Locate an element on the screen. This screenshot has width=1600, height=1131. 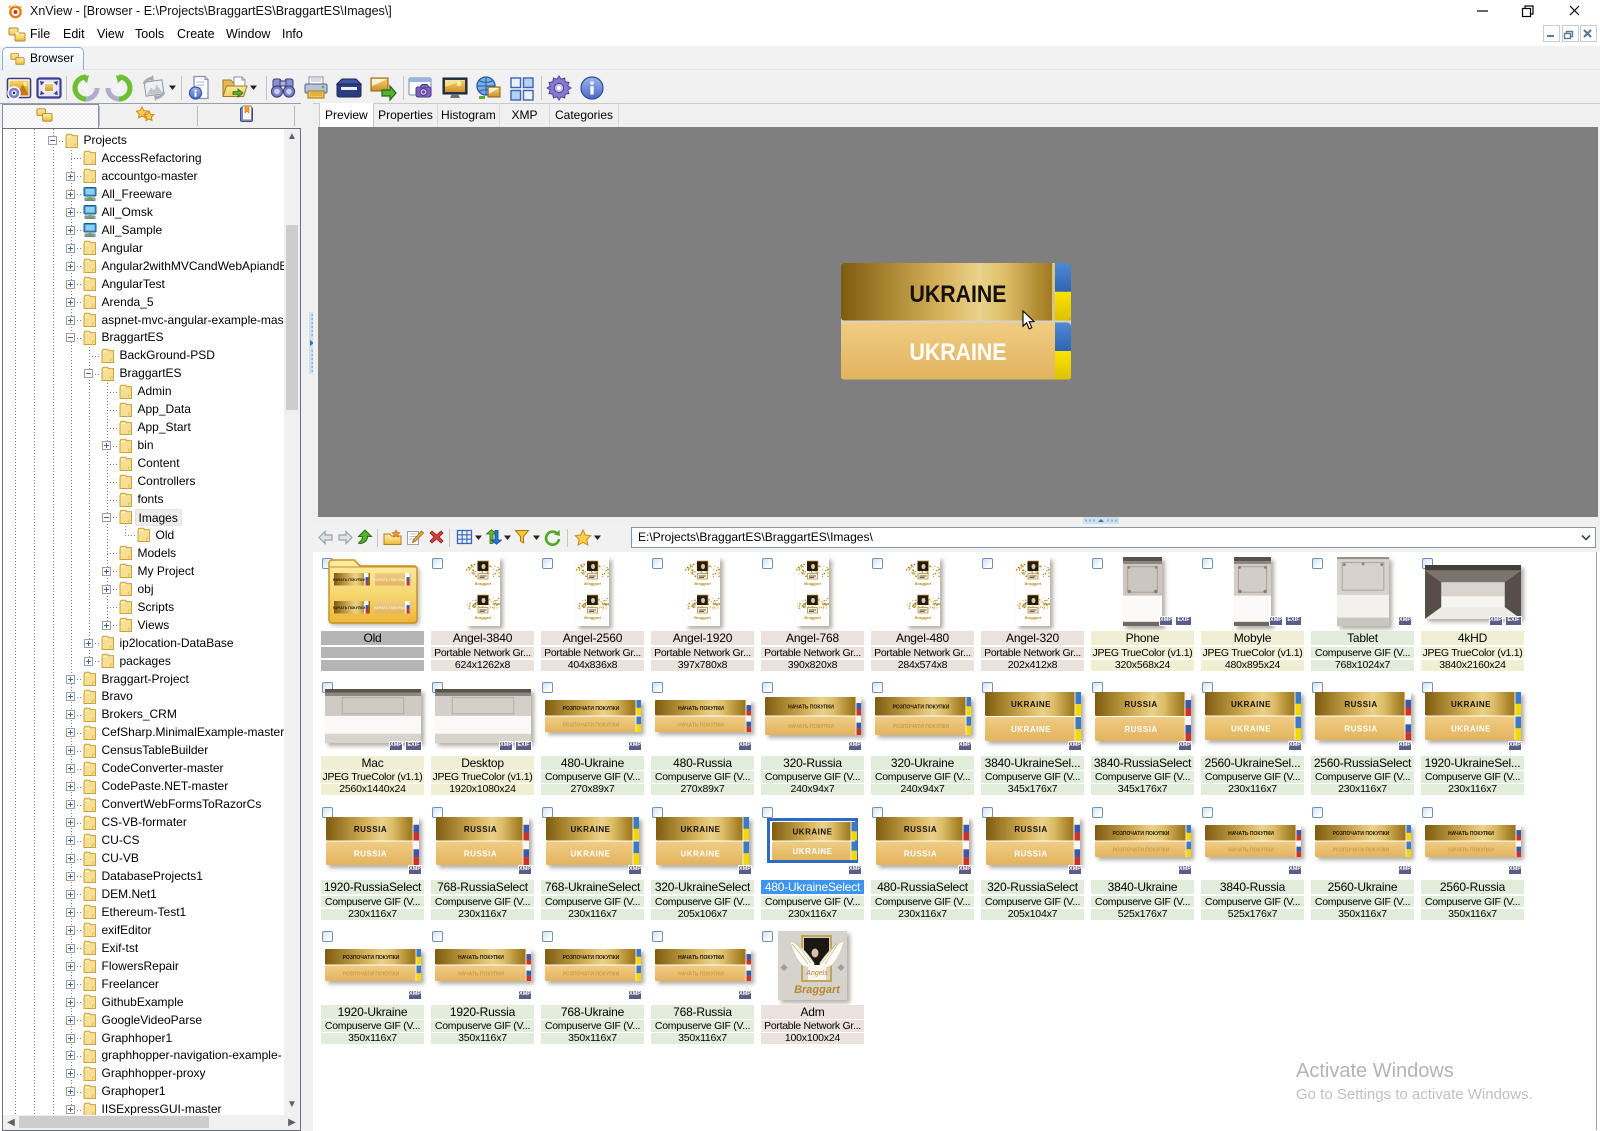
svg-text: Angels is located at coordinates (816, 973).